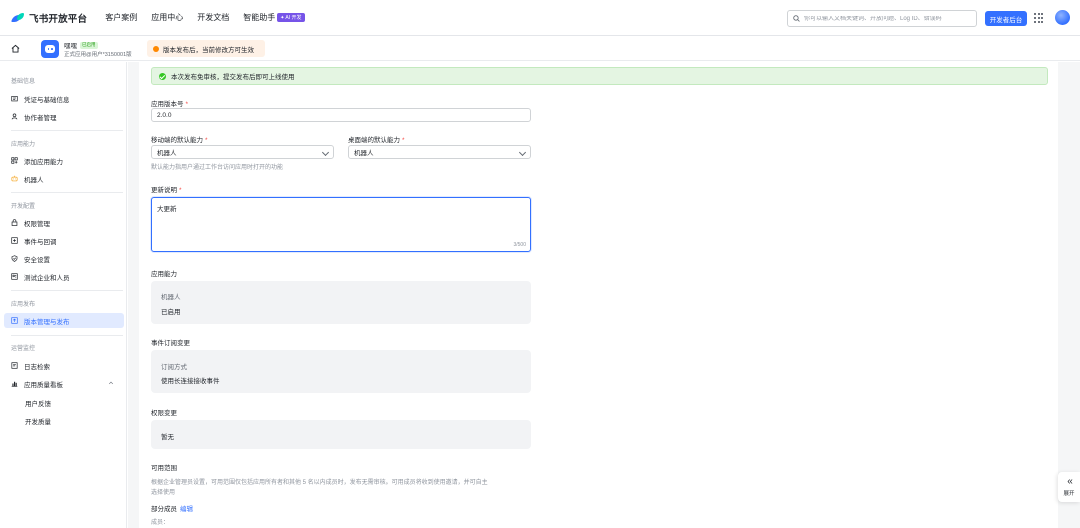 The width and height of the screenshot is (1080, 528). Describe the element at coordinates (162, 76) in the screenshot. I see `check-circle-icon` at that location.